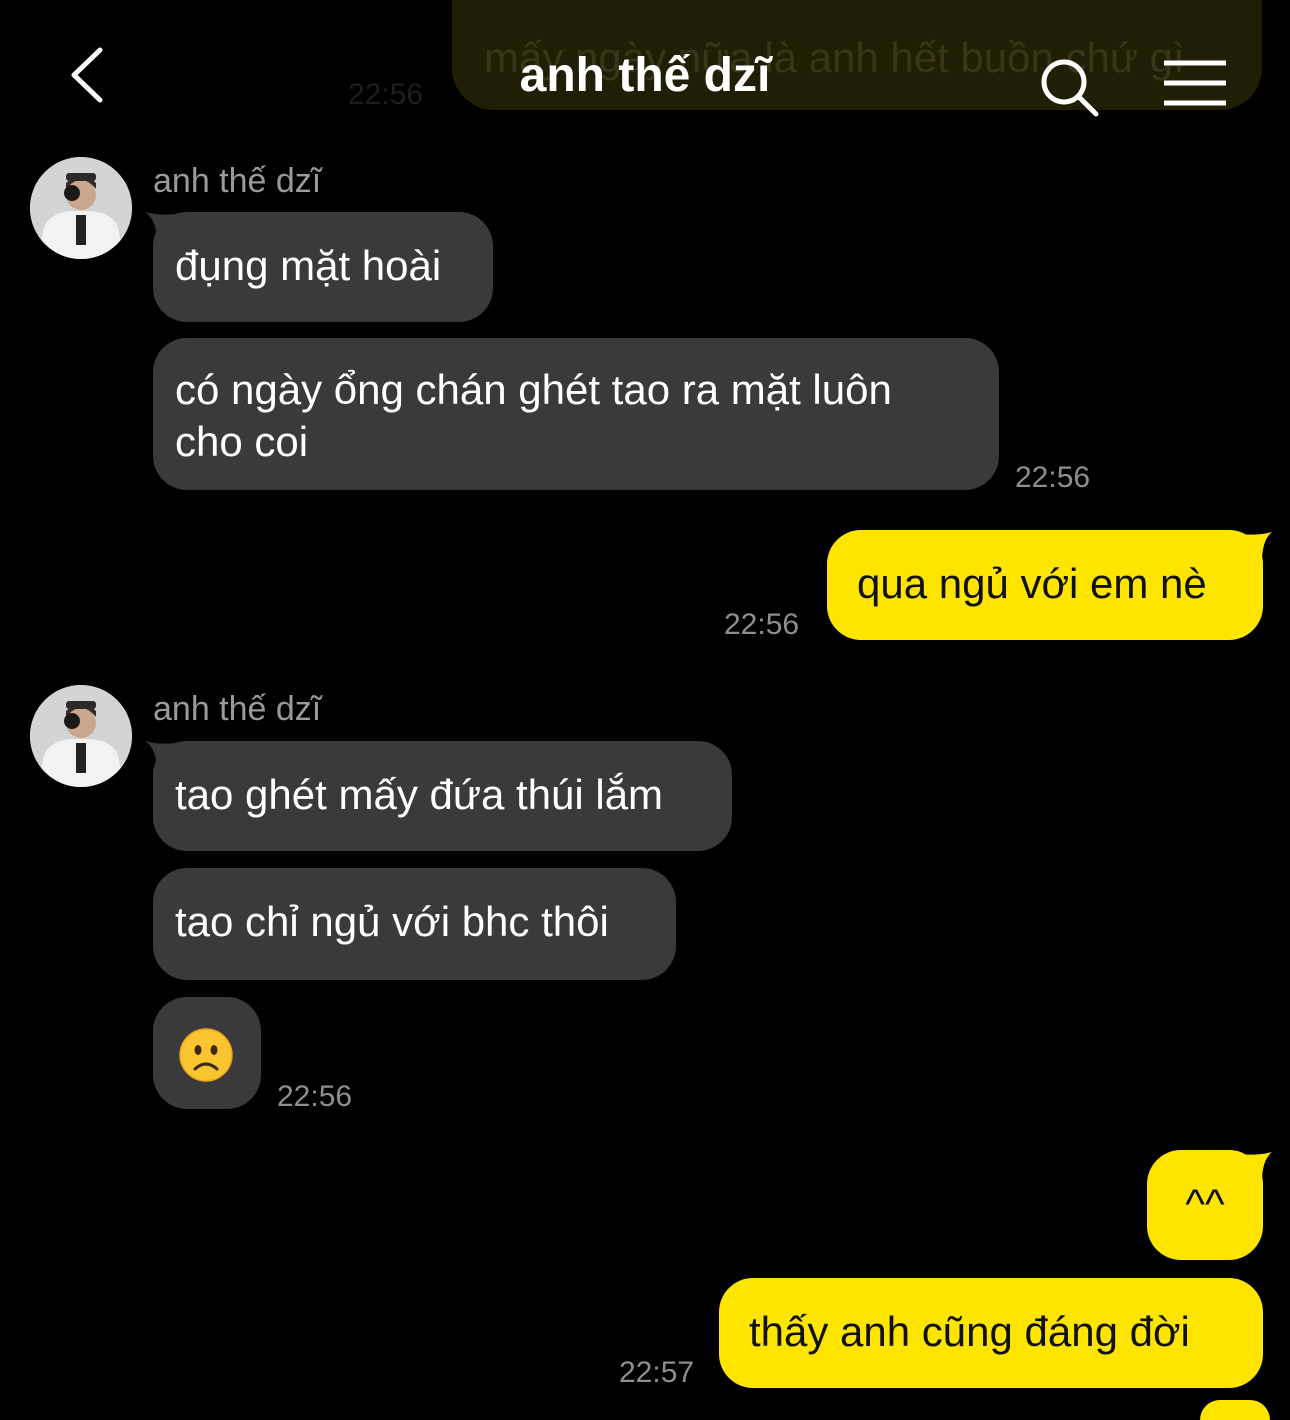 The image size is (1290, 1420). I want to click on message-time: 22:57, so click(657, 1372).